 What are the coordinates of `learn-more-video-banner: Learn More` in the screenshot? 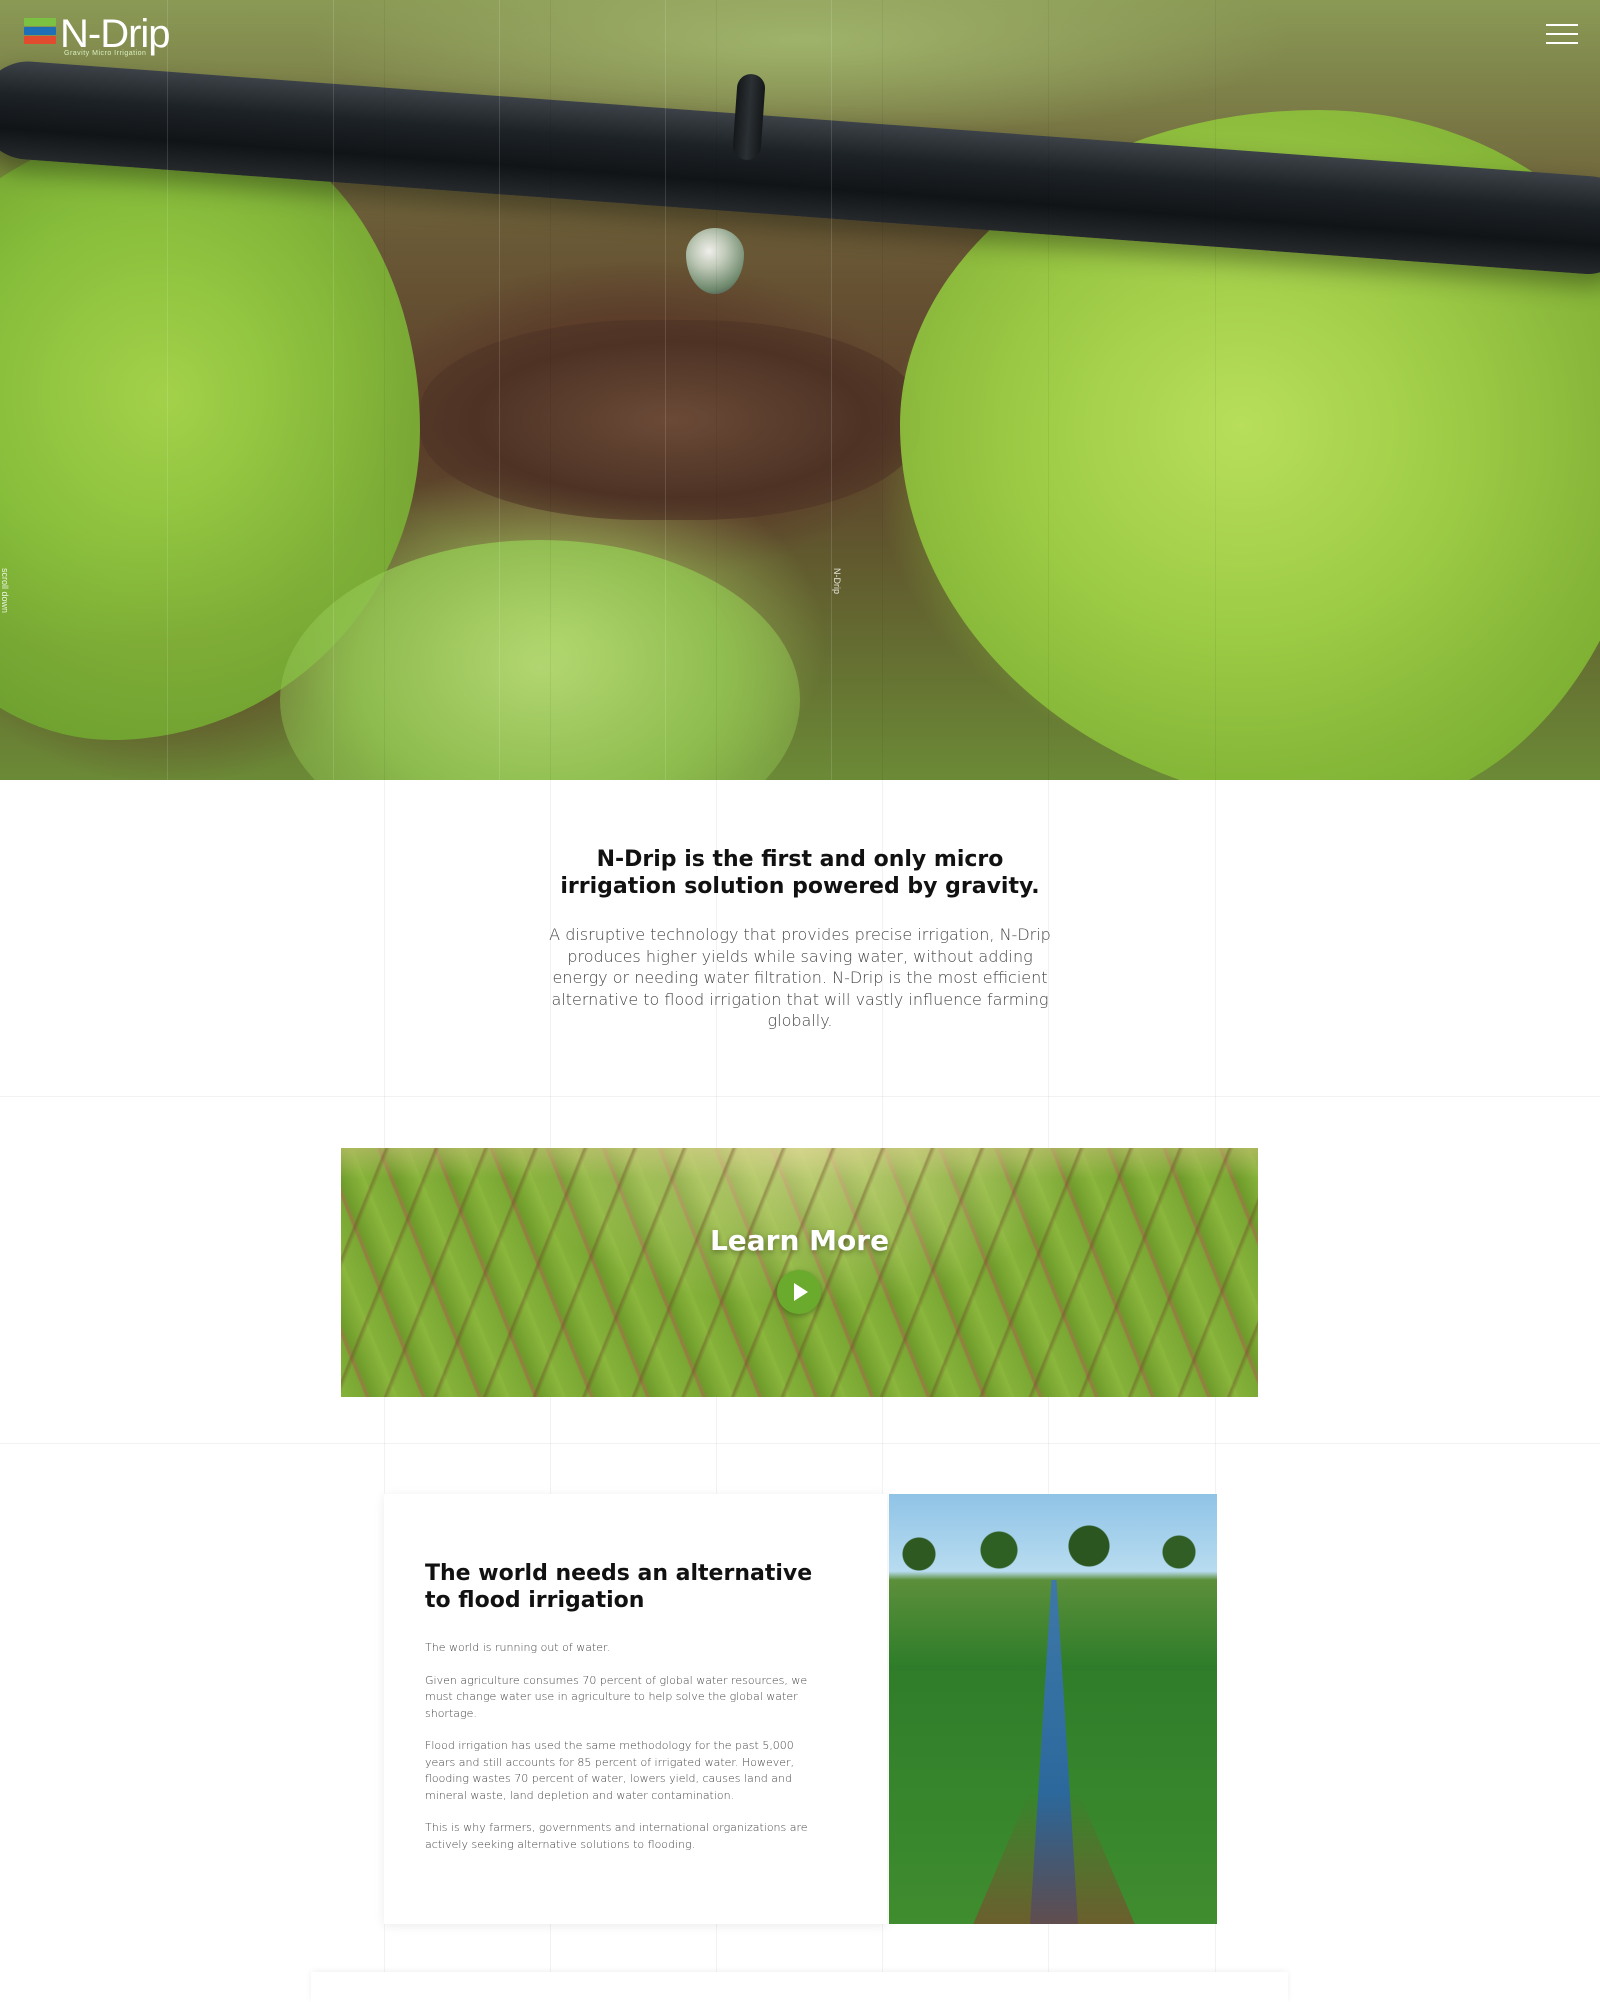 It's located at (799, 1272).